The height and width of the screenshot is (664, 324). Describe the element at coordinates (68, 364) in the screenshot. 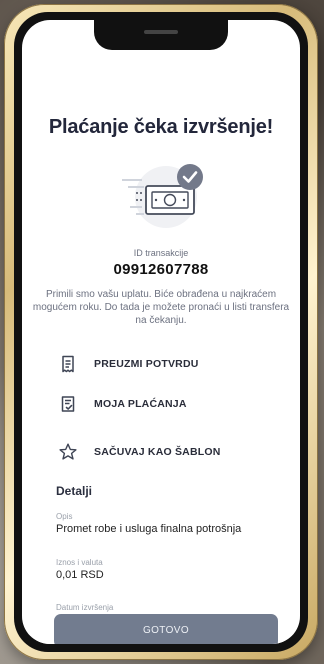

I see `receipt-icon` at that location.